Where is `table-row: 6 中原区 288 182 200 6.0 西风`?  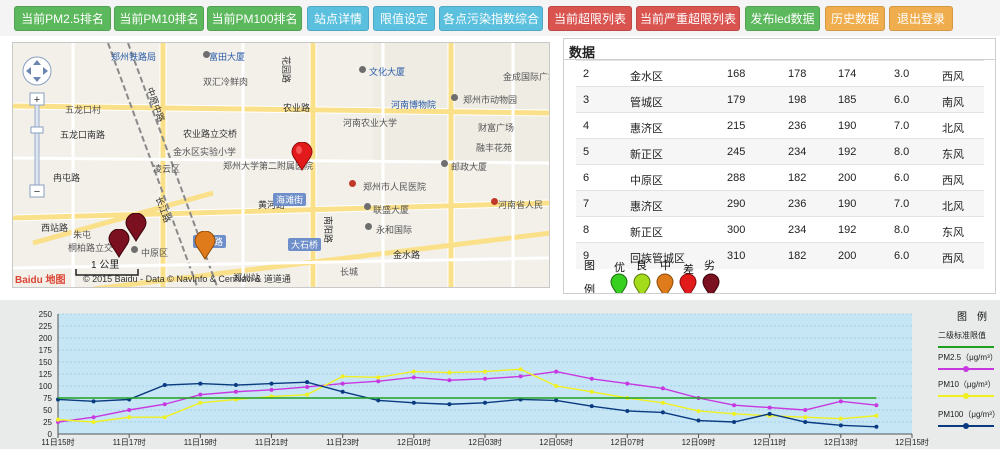
table-row: 6 中原区 288 182 200 6.0 西风 is located at coordinates (780, 177).